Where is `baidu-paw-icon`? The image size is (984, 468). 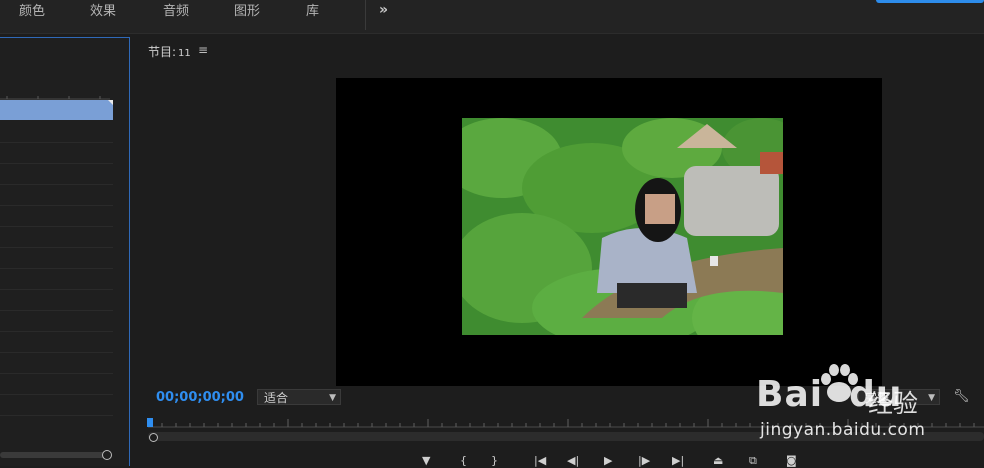
baidu-paw-icon is located at coordinates (839, 383).